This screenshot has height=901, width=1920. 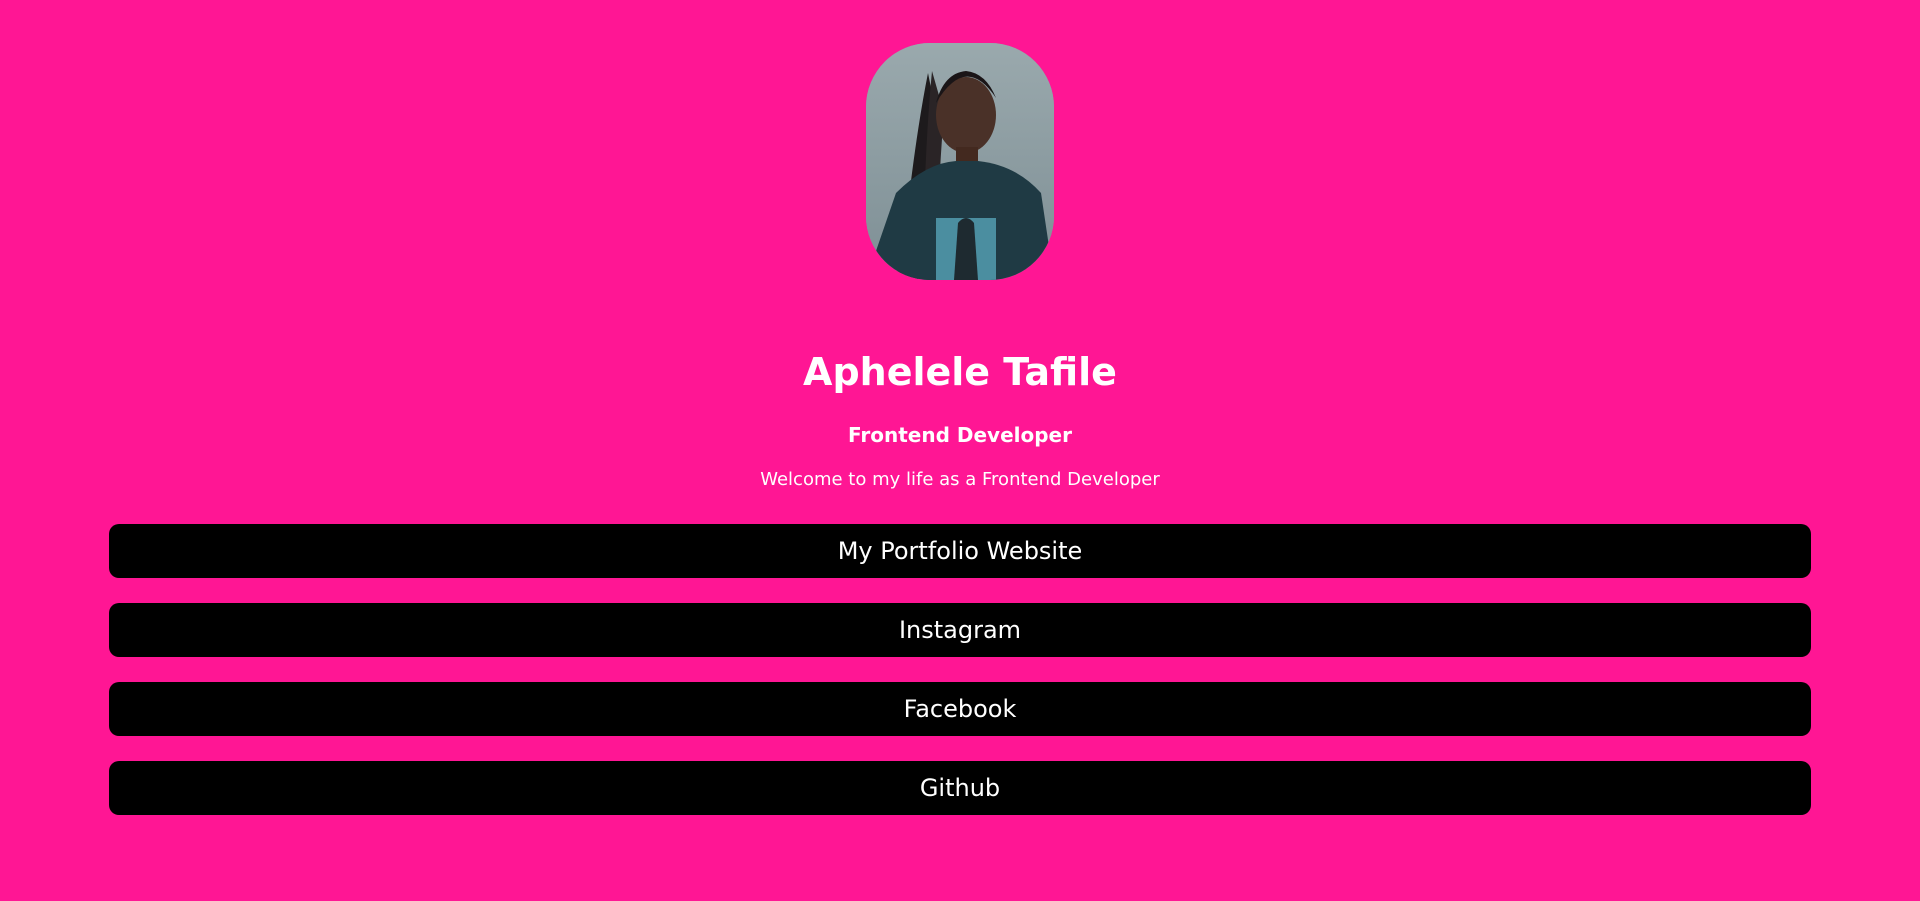 I want to click on profile-role: Frontend Developer, so click(x=960, y=435).